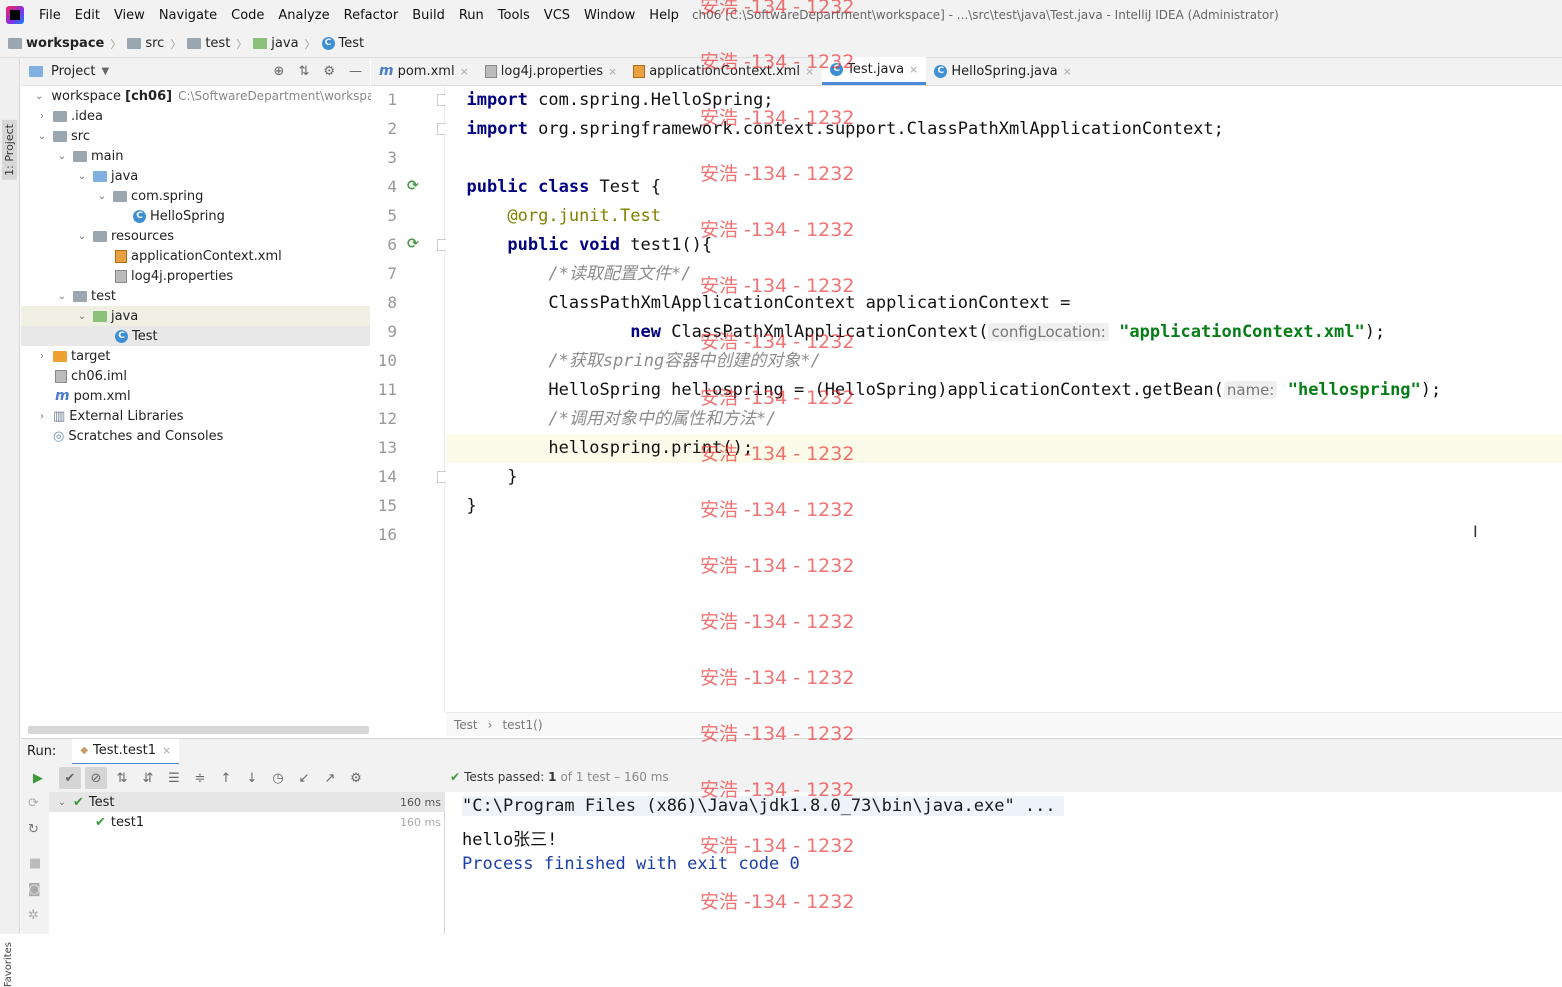 The image size is (1562, 987). I want to click on tree-item-test-java: ⌄ java, so click(195, 316).